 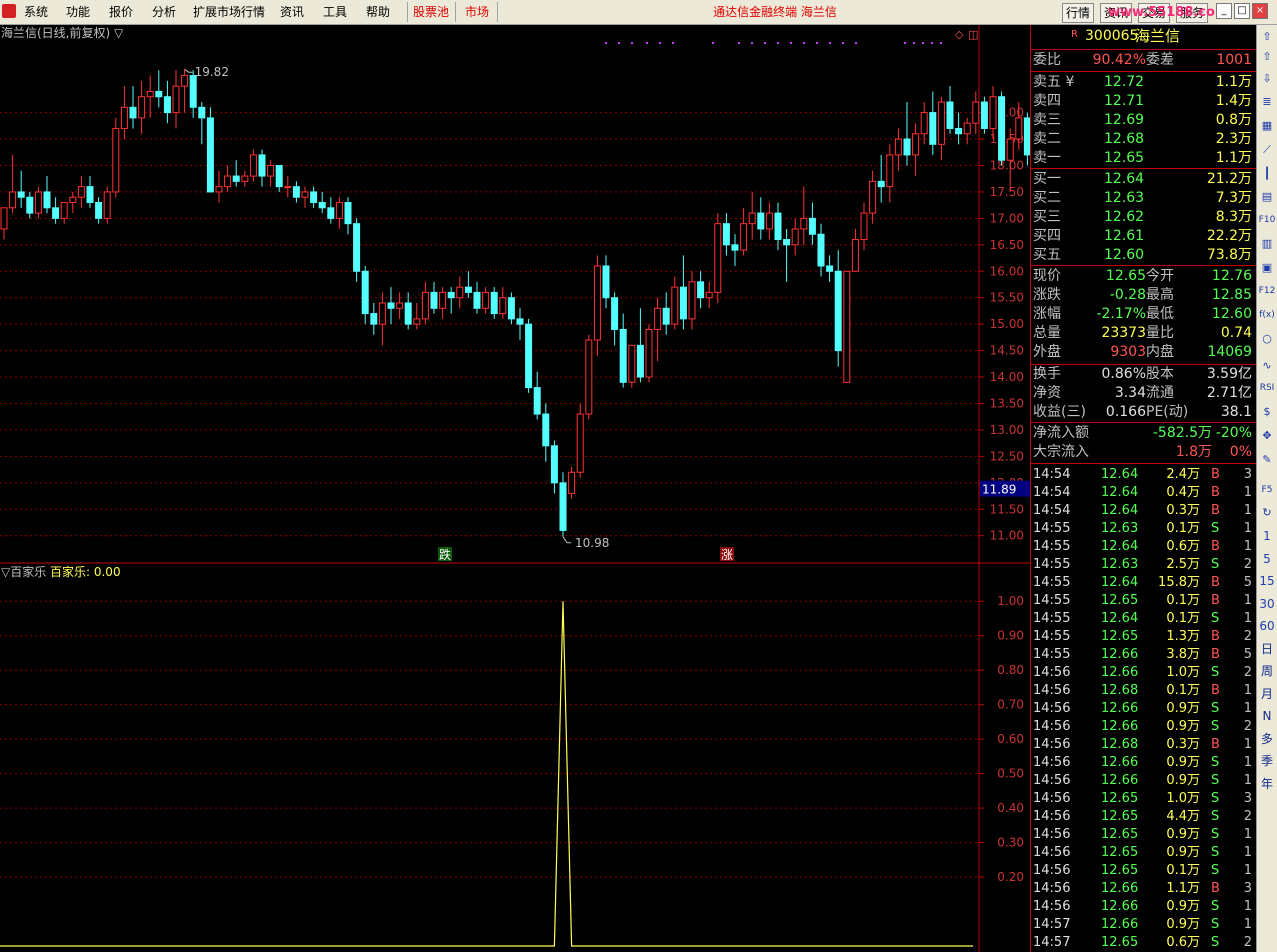 I want to click on window-layout-icon: ◫, so click(x=973, y=35).